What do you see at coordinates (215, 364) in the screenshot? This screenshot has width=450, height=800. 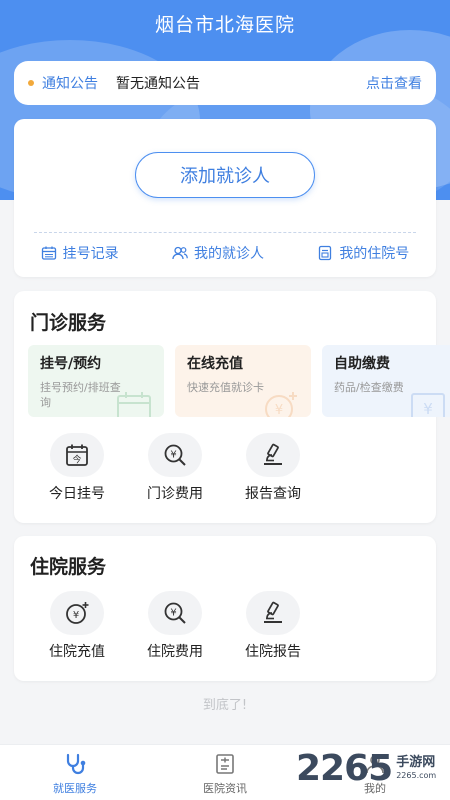 I see `tile-name: 在线充值` at bounding box center [215, 364].